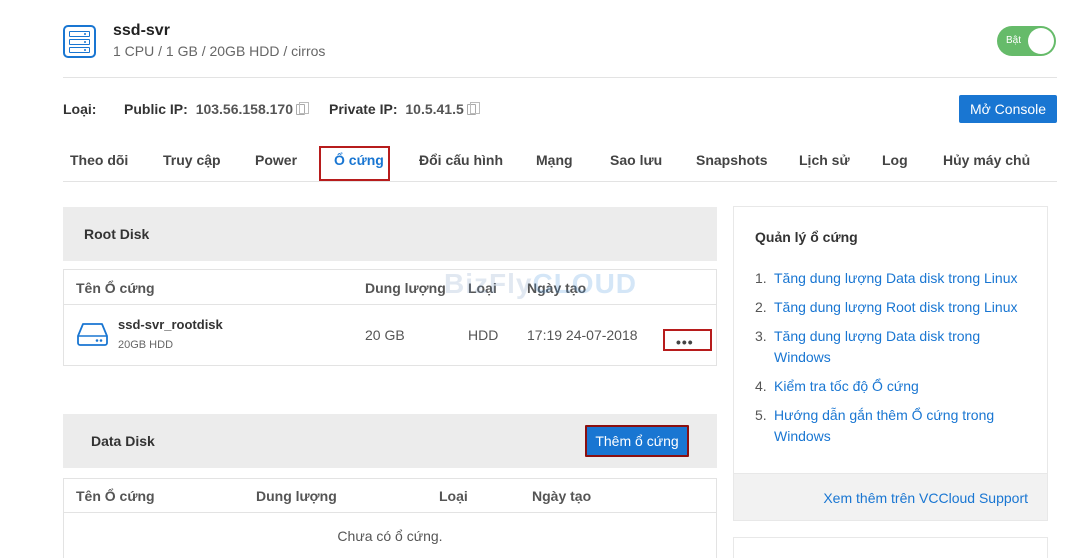  I want to click on tab-log: Log, so click(895, 160).